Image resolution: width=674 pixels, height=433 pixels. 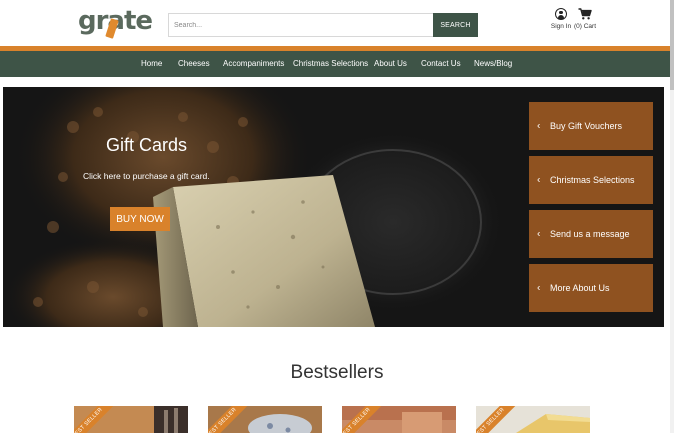 I want to click on nav-item-home: Home, so click(x=151, y=64).